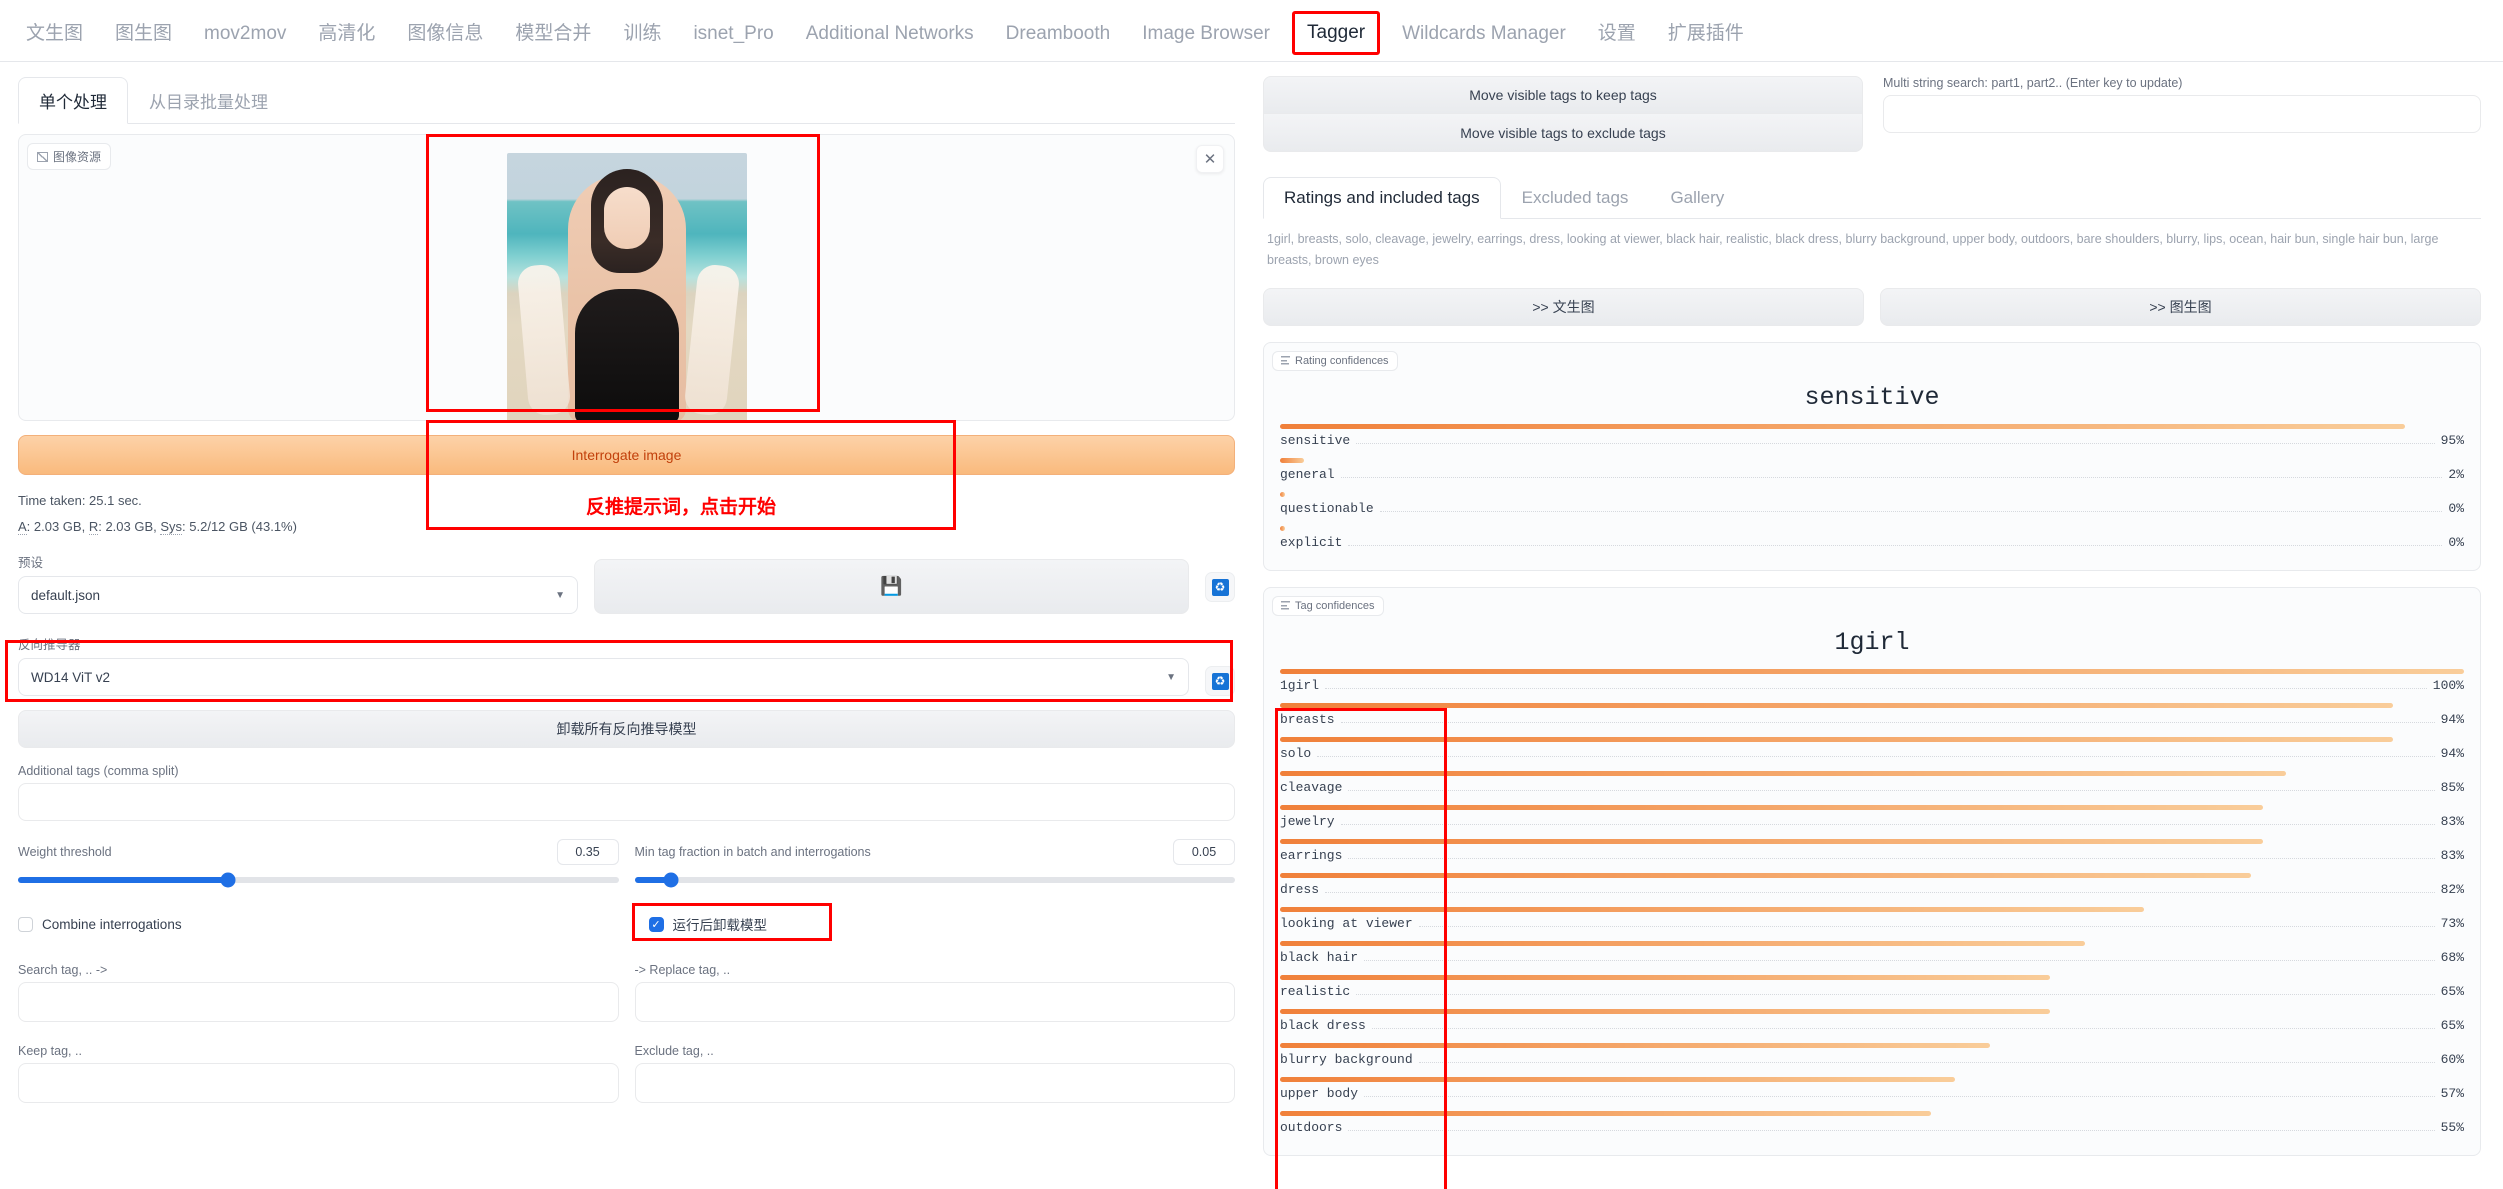 The height and width of the screenshot is (1189, 2503). I want to click on tag-label: jewelry, so click(1307, 821).